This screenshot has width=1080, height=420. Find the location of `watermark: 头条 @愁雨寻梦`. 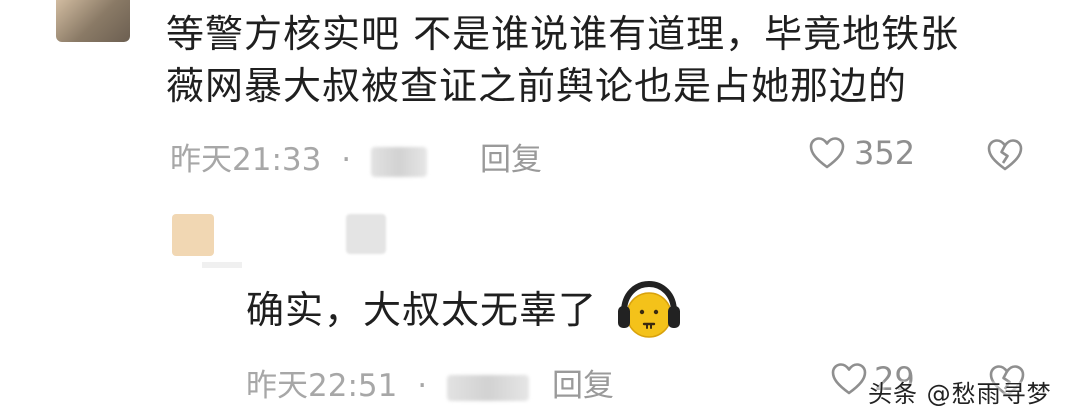

watermark: 头条 @愁雨寻梦 is located at coordinates (960, 394).